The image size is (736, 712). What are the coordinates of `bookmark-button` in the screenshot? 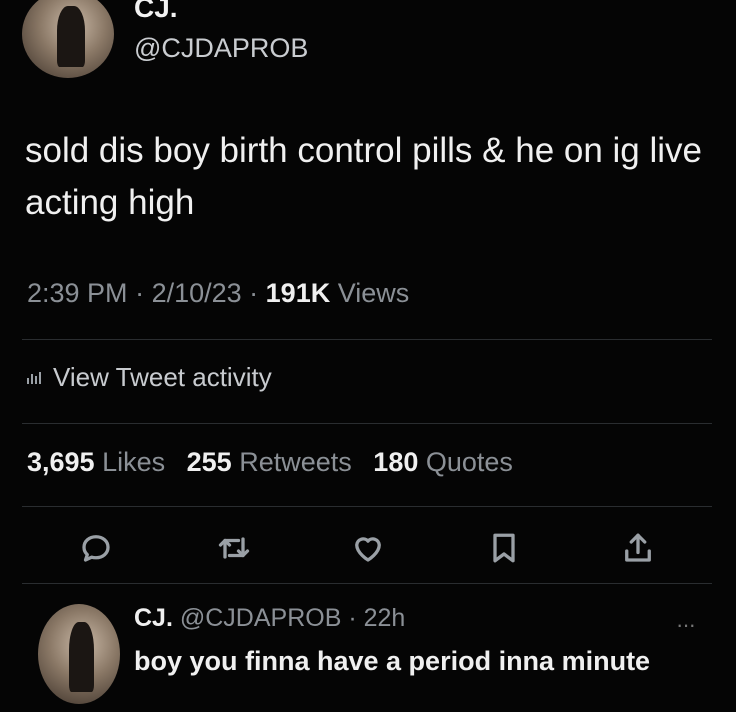 It's located at (504, 548).